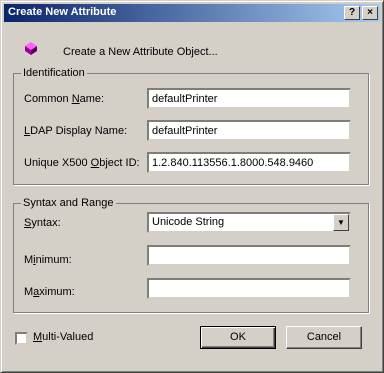 This screenshot has height=373, width=384. What do you see at coordinates (352, 13) in the screenshot?
I see `help-button: ?` at bounding box center [352, 13].